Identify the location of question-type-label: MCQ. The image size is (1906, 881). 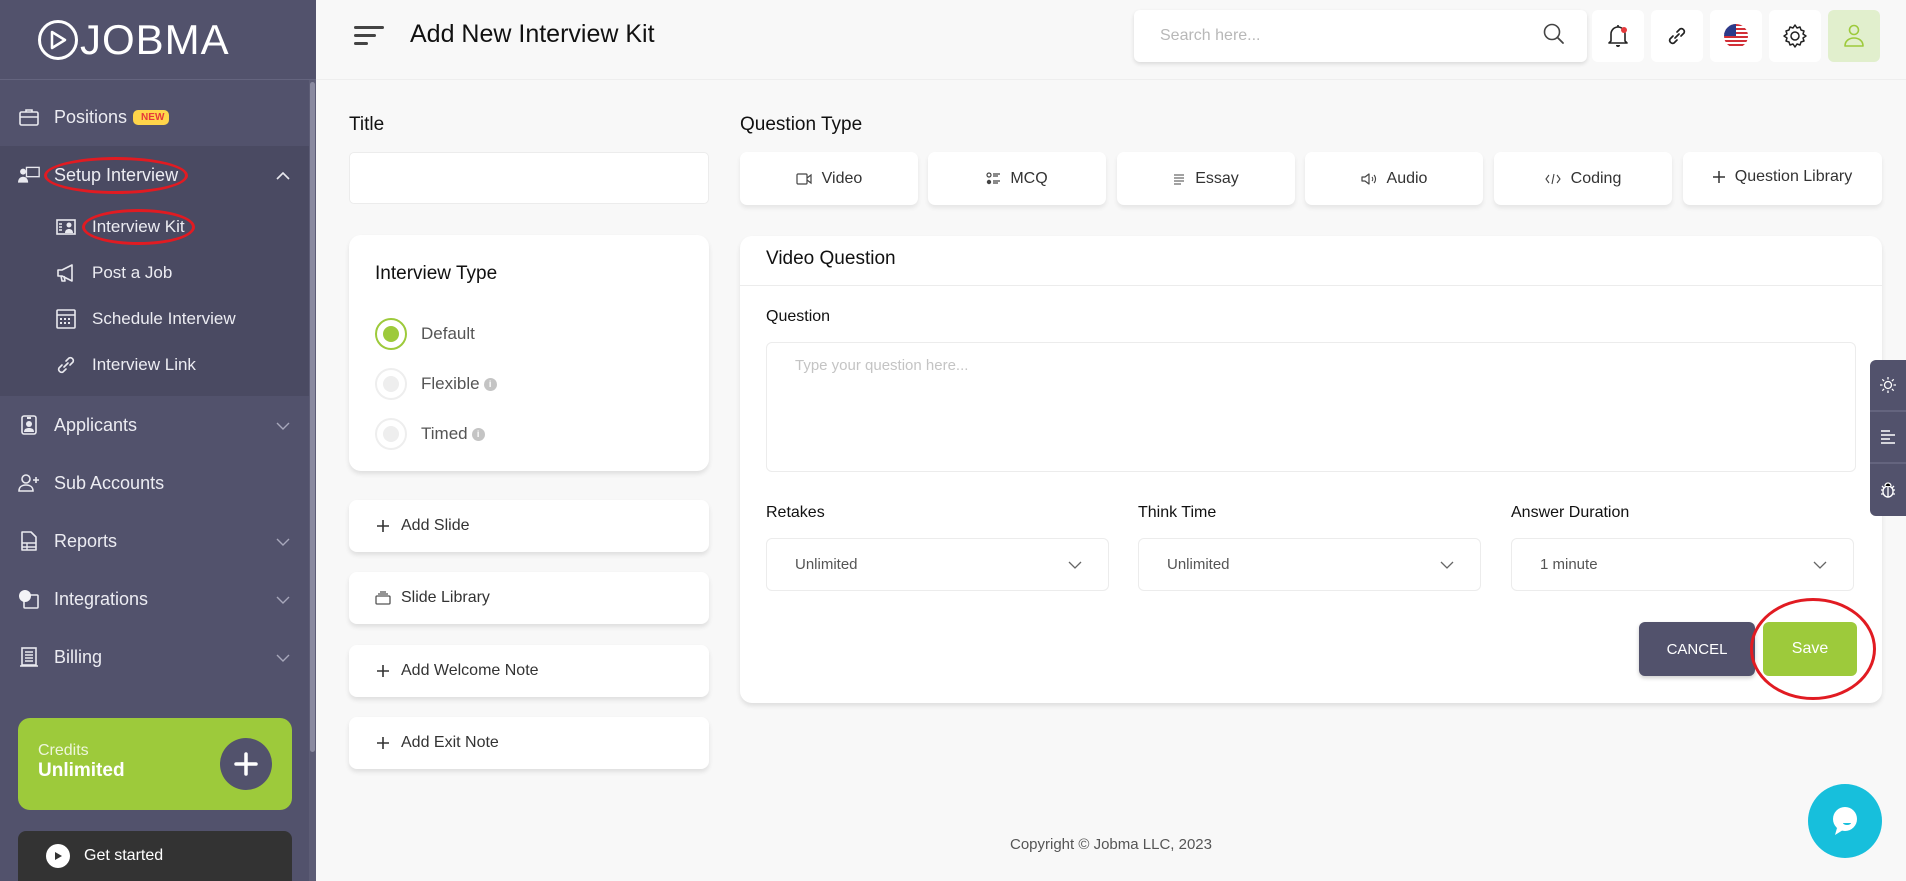
(1029, 178).